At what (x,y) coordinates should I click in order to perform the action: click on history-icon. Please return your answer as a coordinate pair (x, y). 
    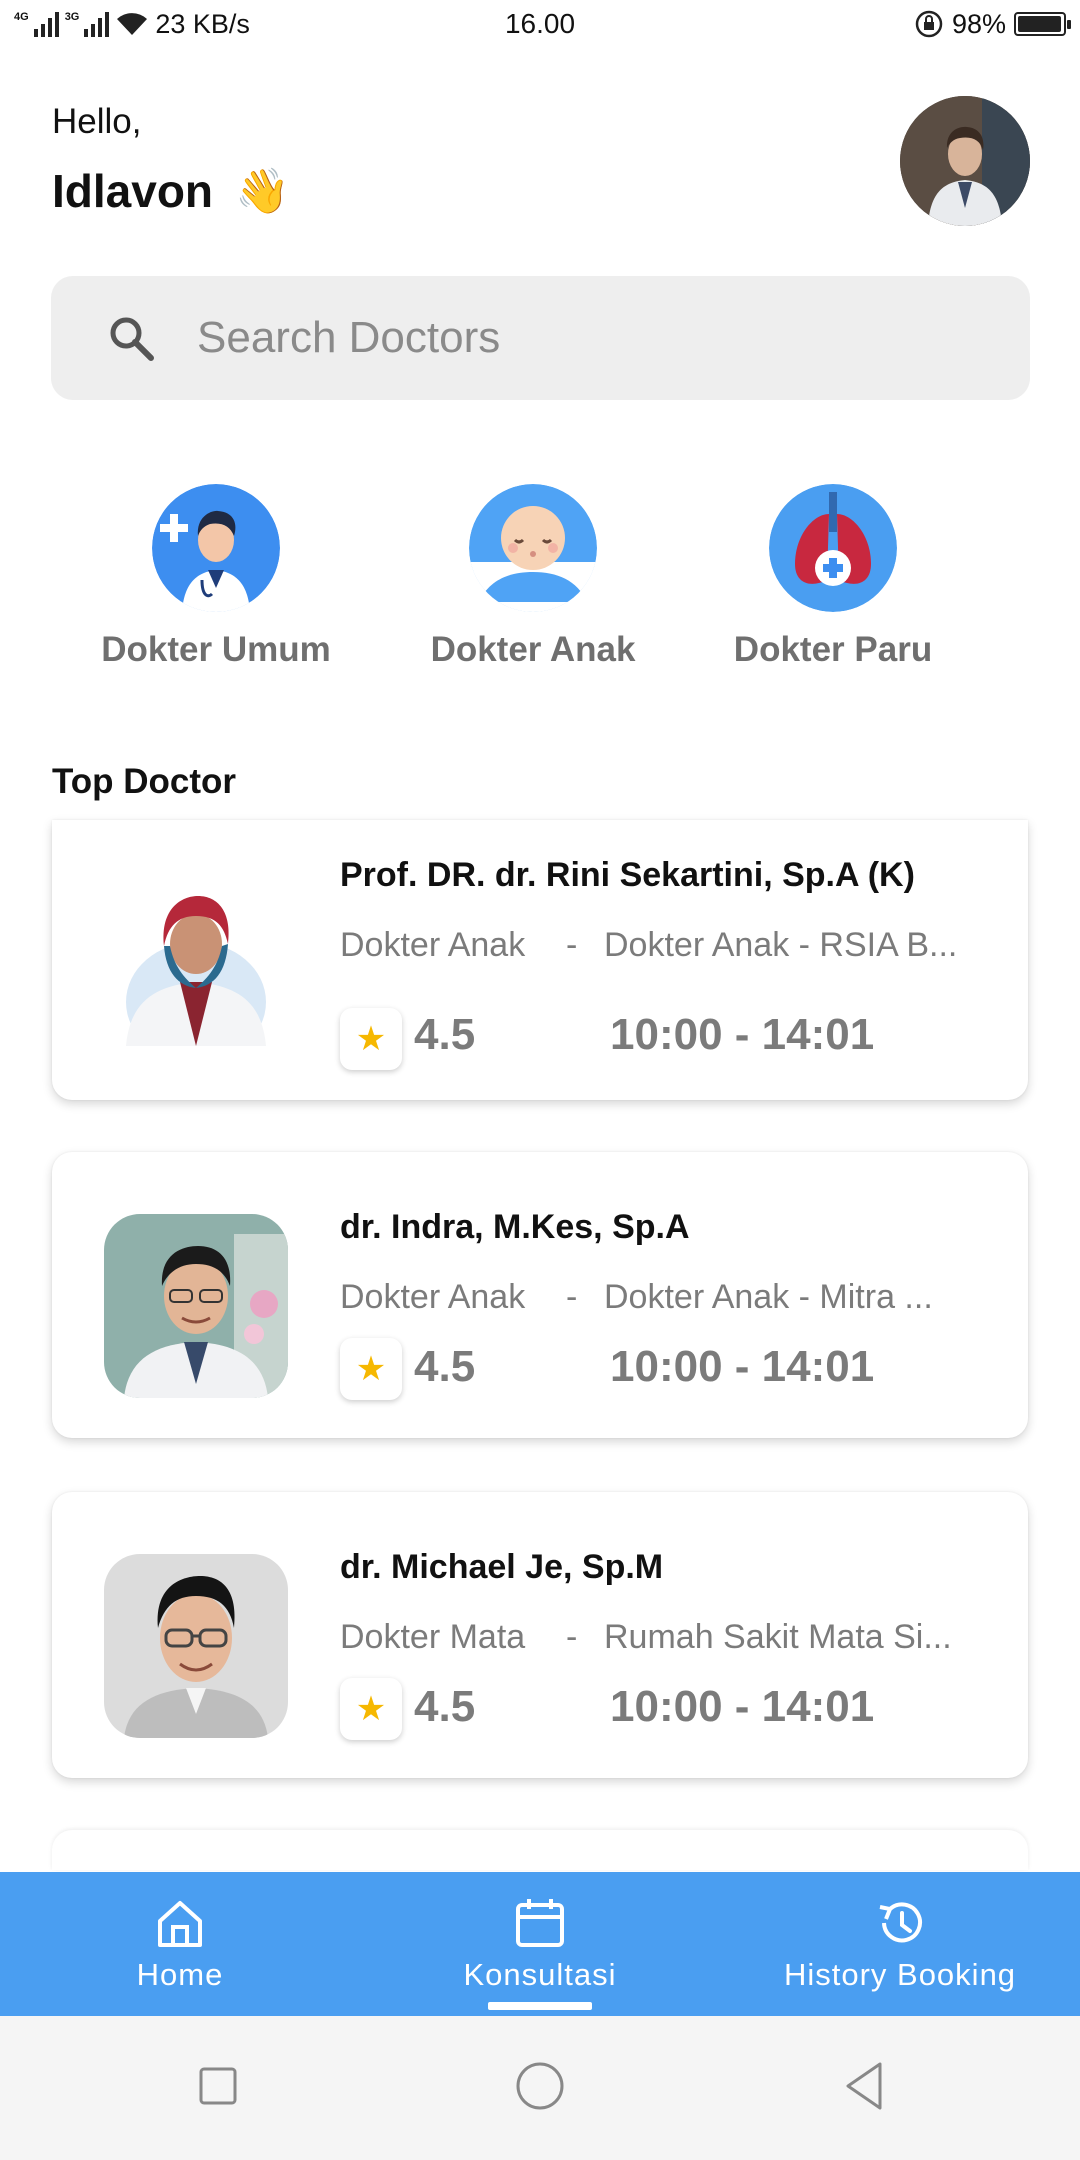
    Looking at the image, I should click on (900, 1922).